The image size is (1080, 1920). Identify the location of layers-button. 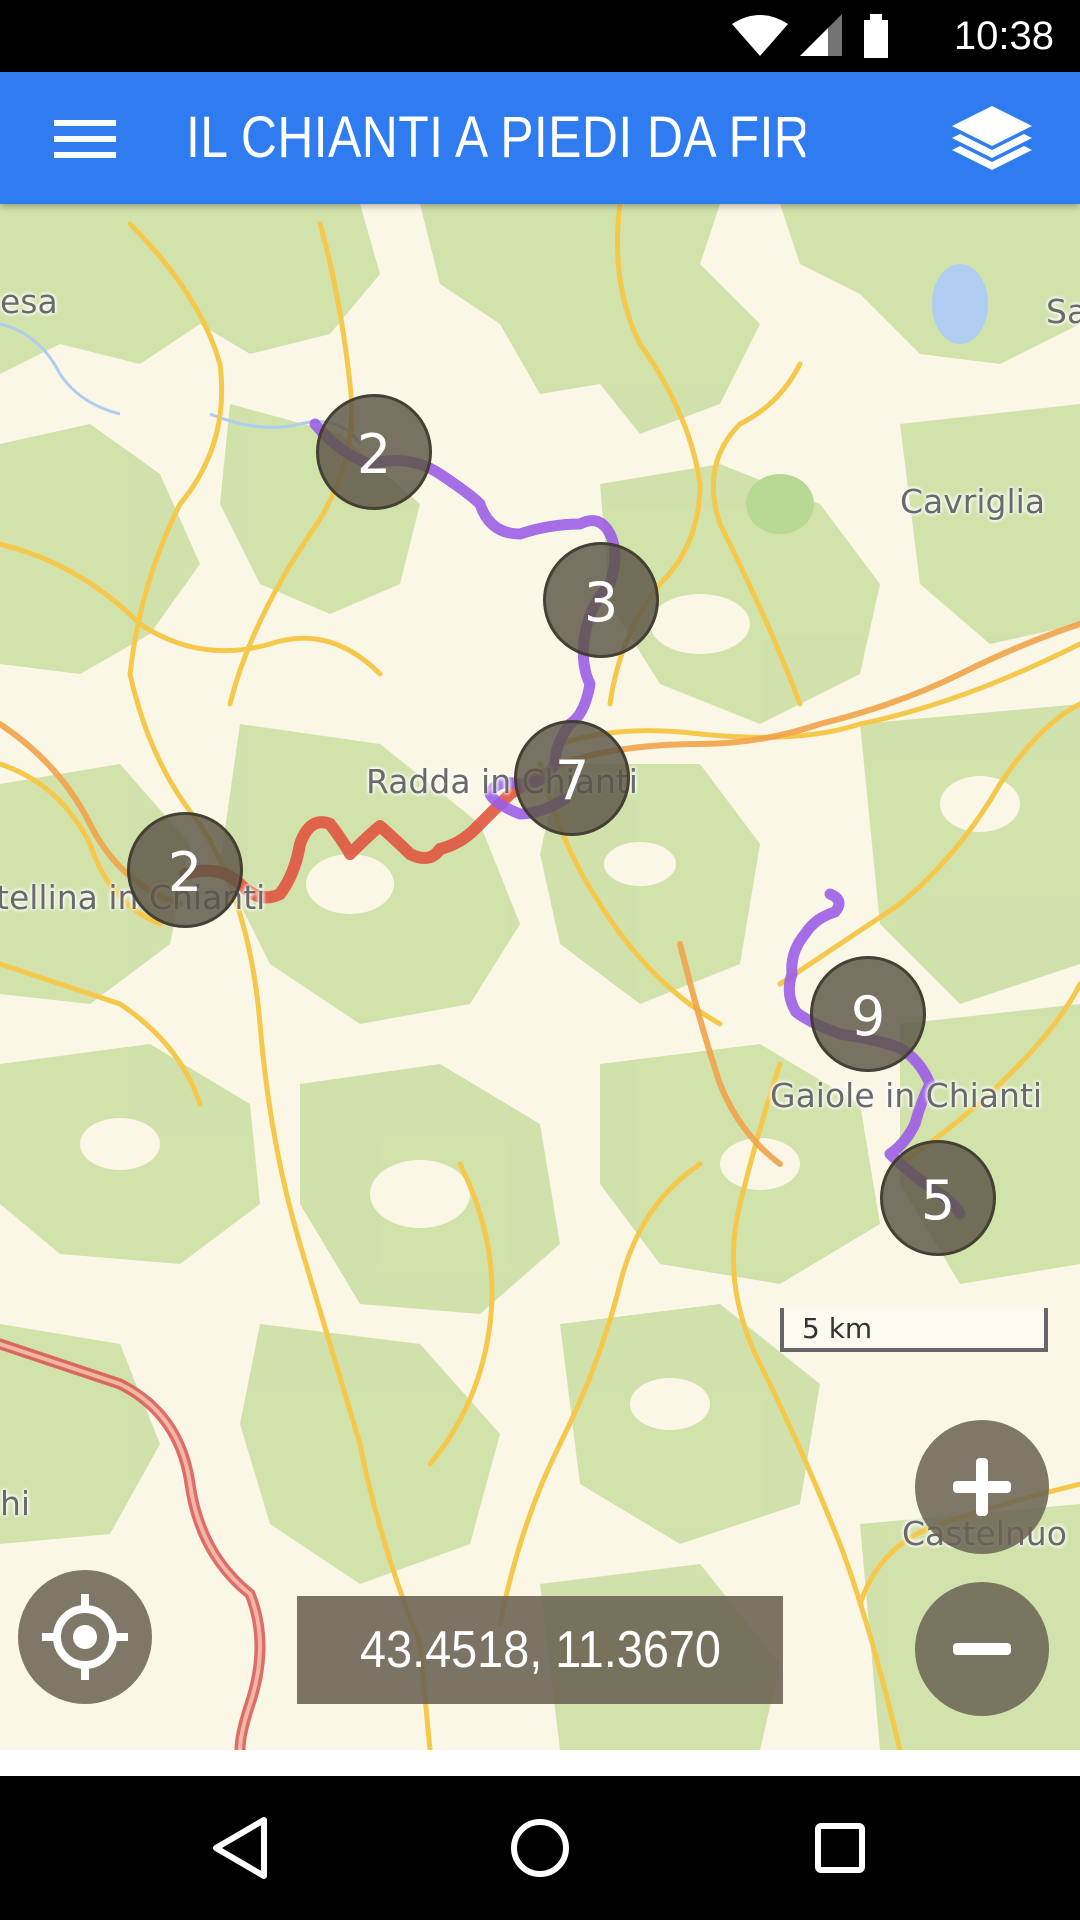
(992, 140).